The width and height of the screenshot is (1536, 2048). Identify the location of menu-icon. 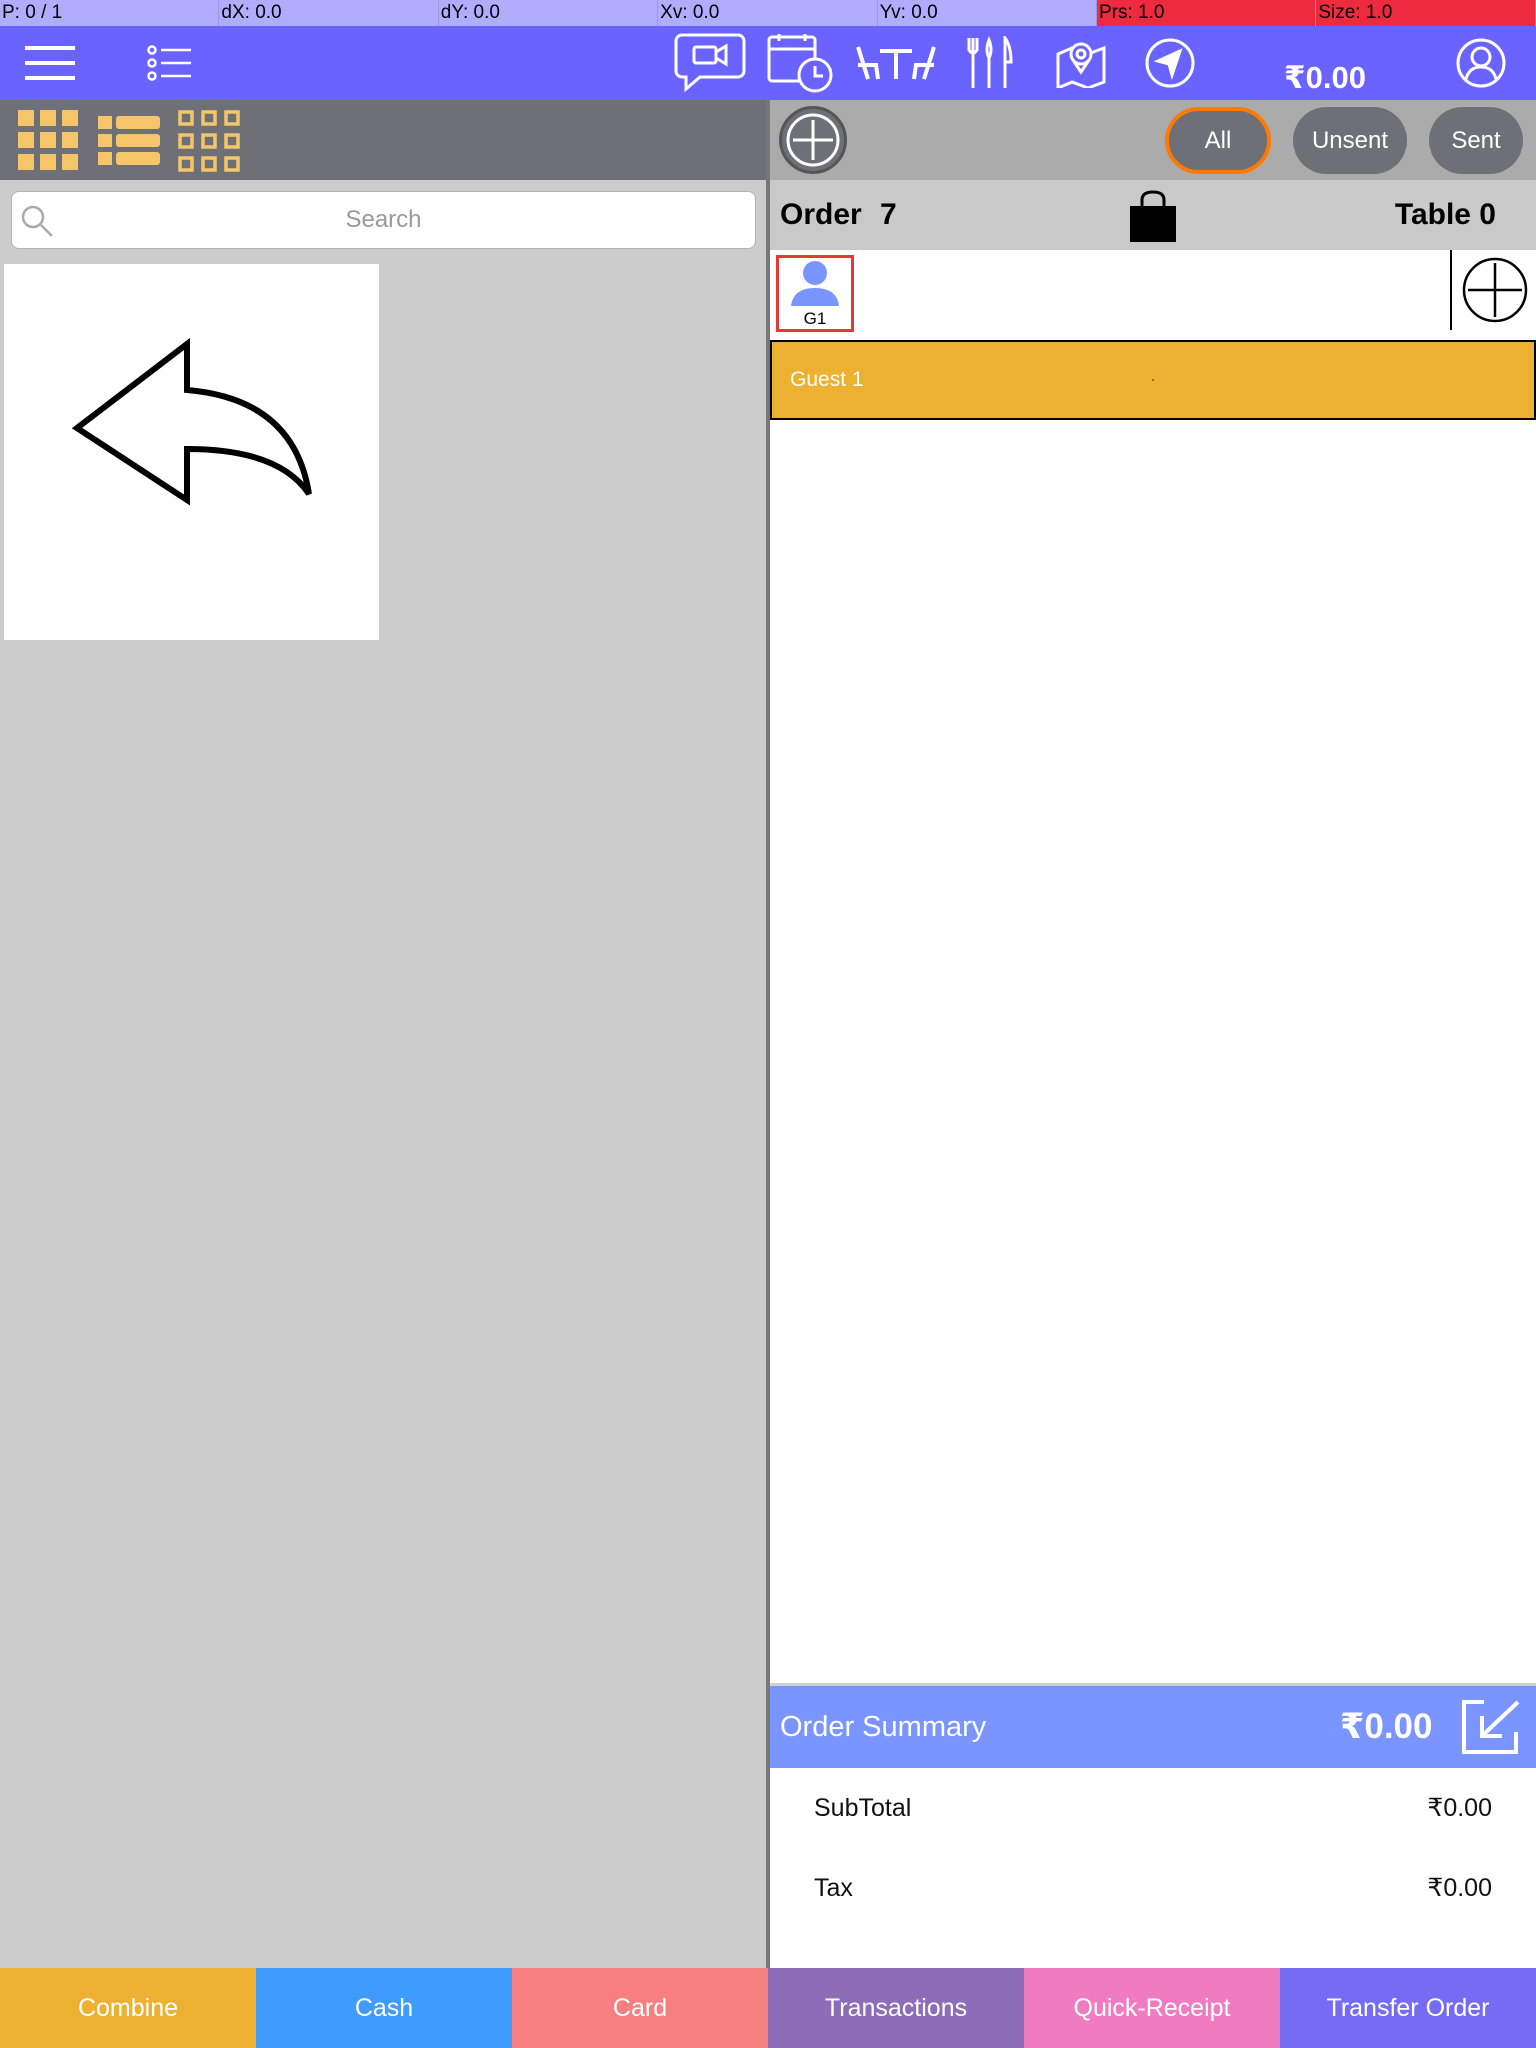
(50, 63).